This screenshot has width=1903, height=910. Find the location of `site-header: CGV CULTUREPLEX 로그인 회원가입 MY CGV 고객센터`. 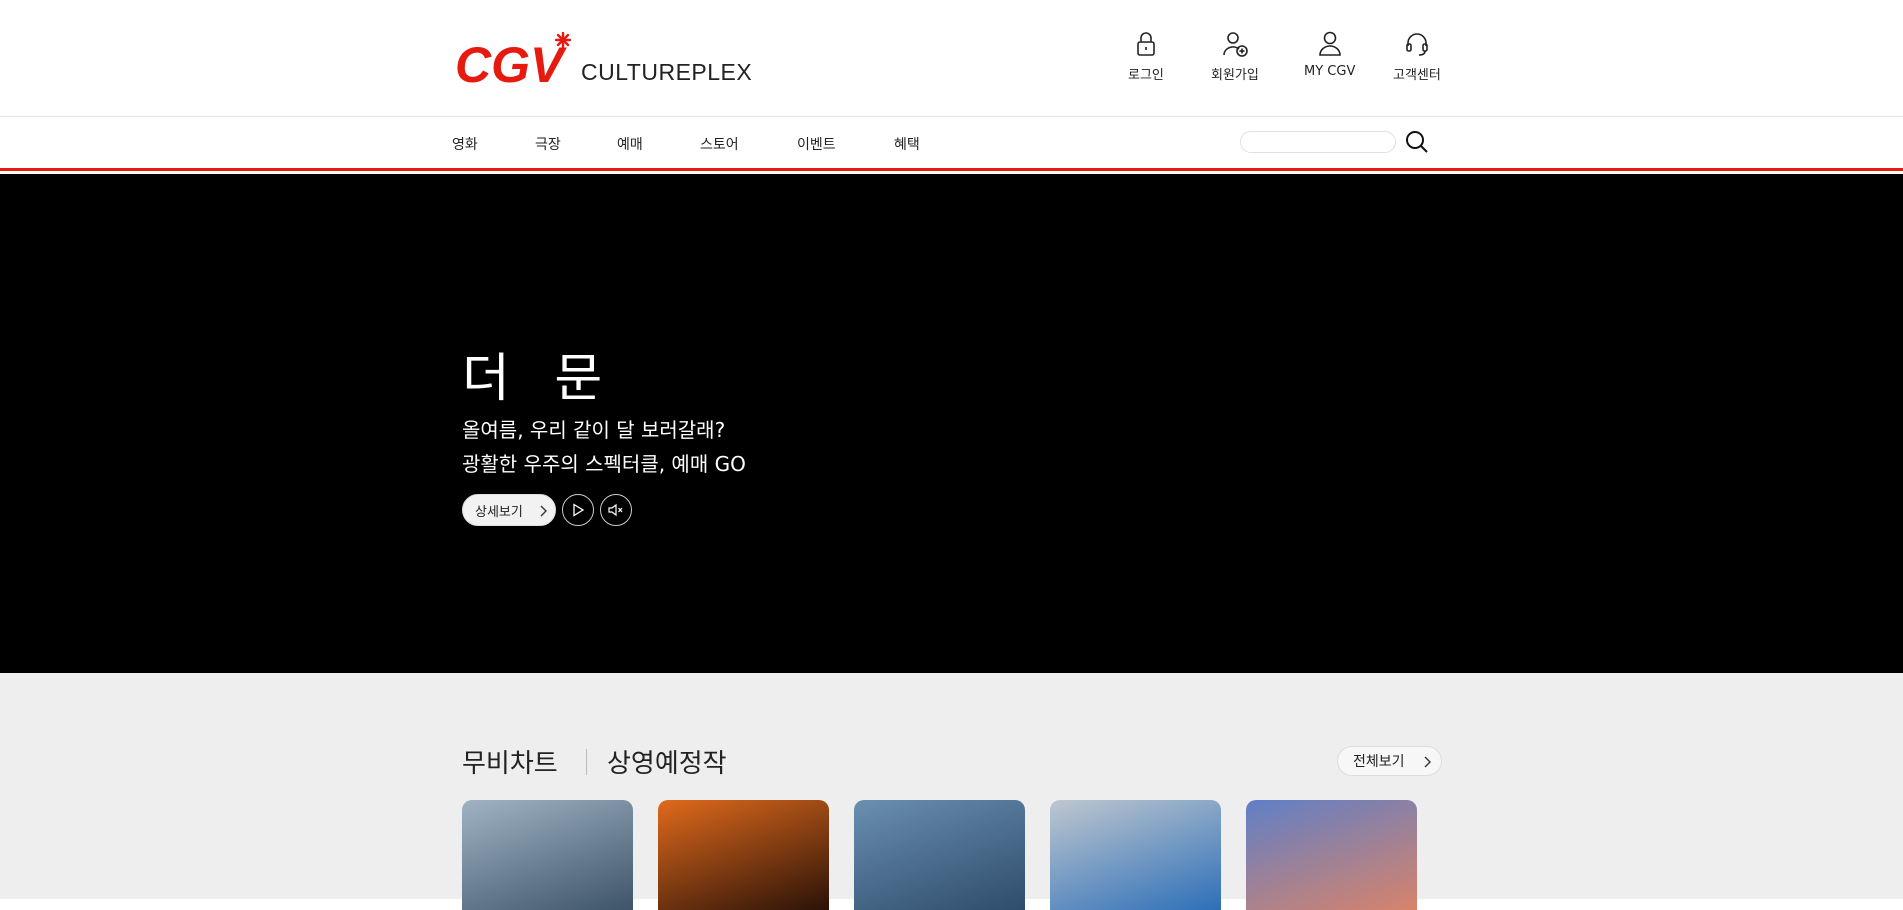

site-header: CGV CULTUREPLEX 로그인 회원가입 MY CGV 고객센터 is located at coordinates (951, 58).